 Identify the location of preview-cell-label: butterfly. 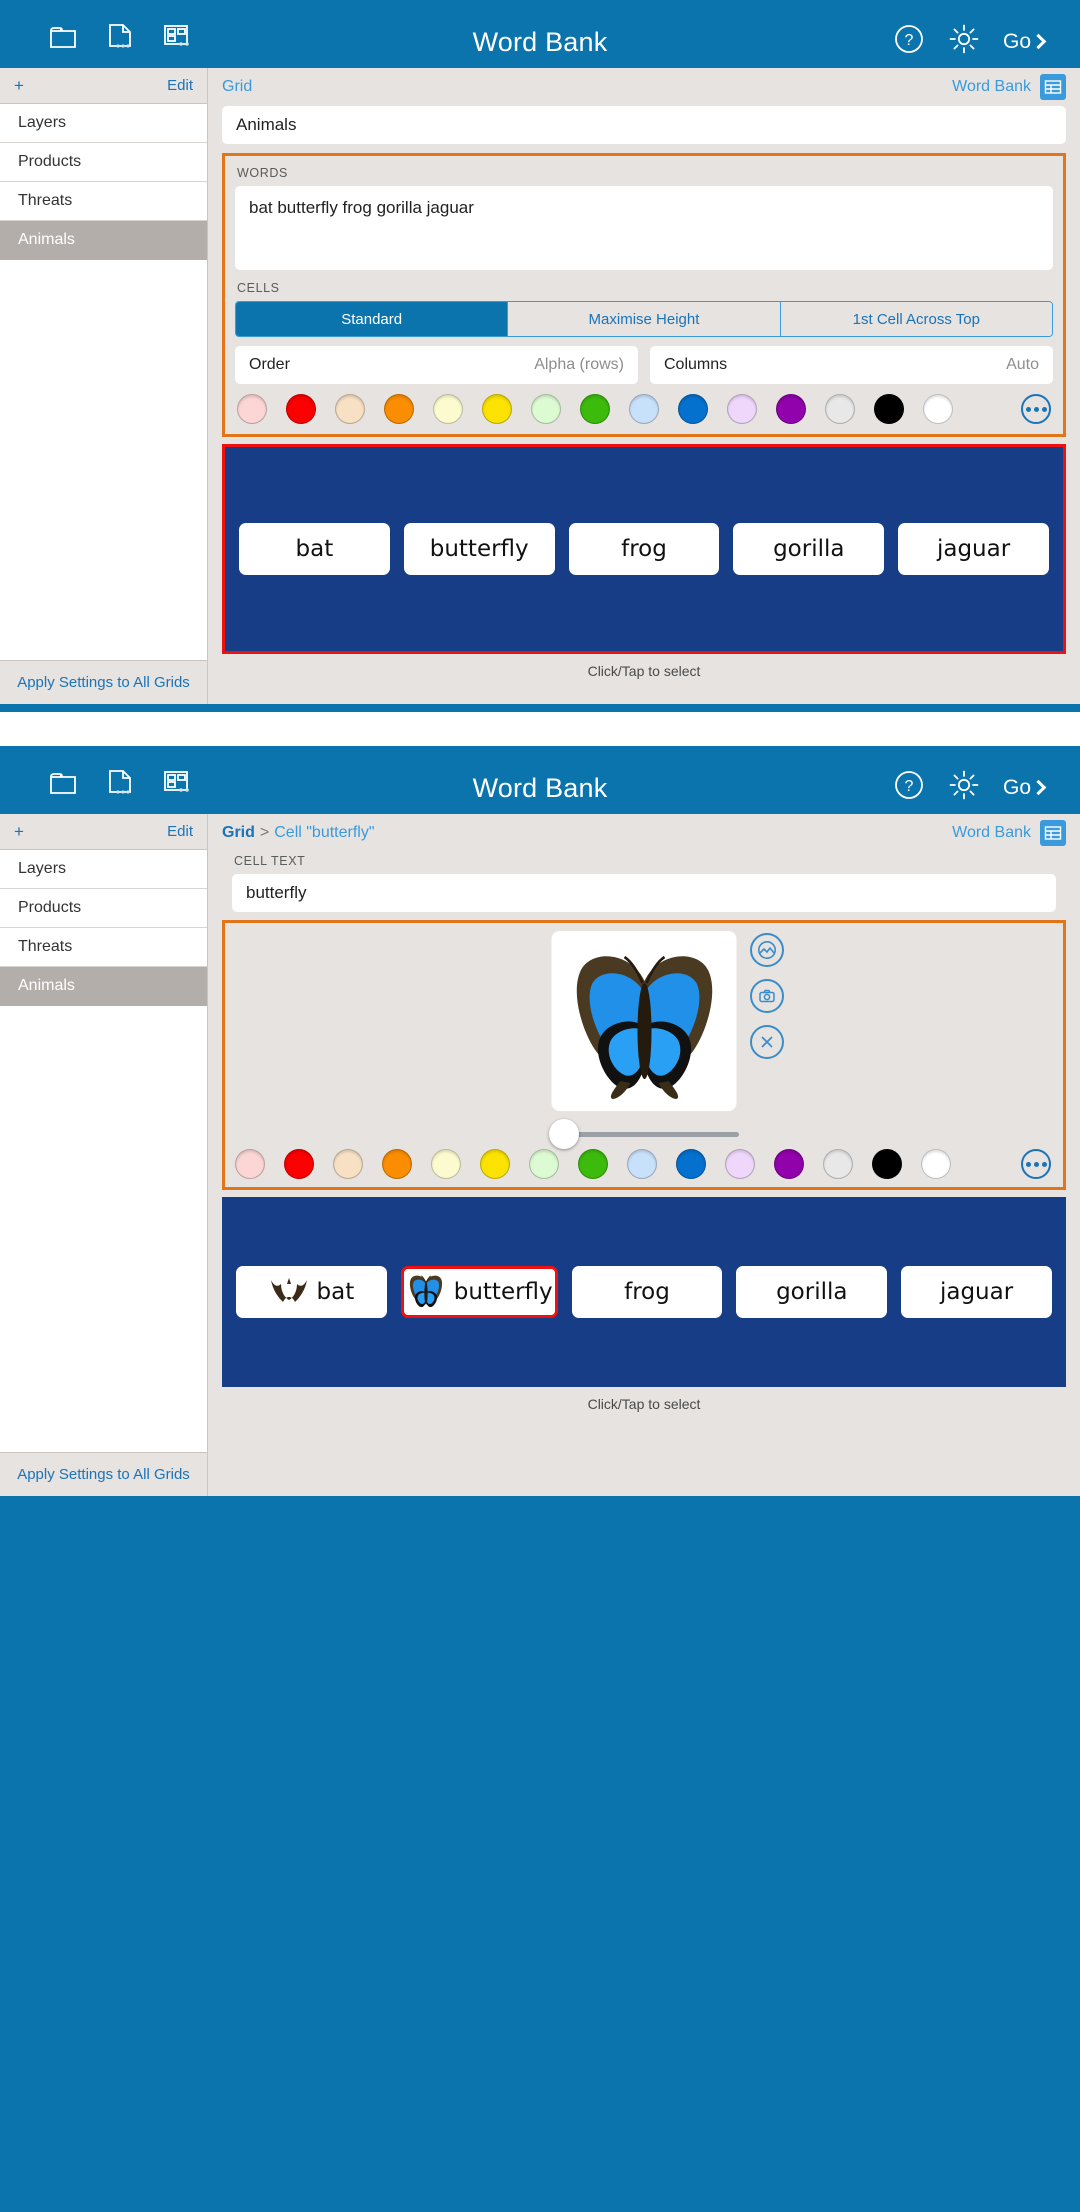
(479, 549).